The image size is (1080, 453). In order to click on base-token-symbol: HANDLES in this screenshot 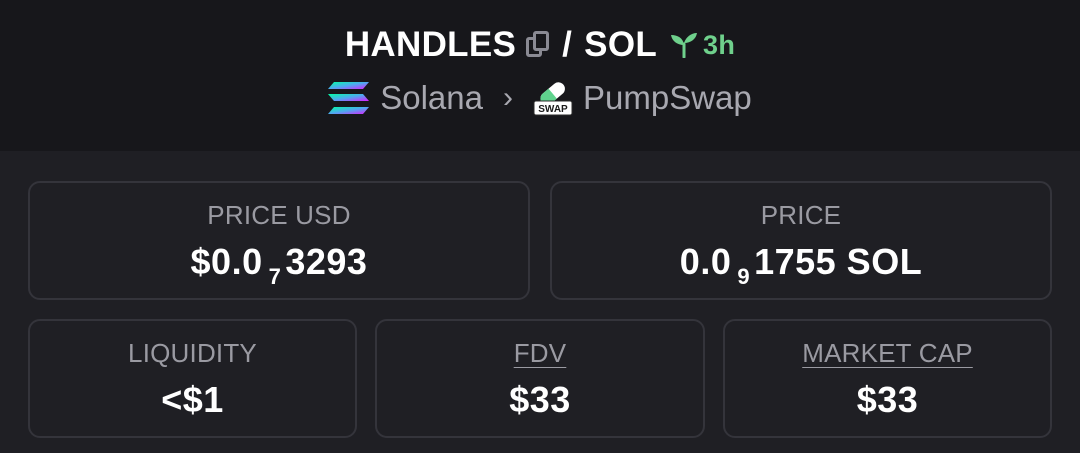, I will do `click(430, 44)`.